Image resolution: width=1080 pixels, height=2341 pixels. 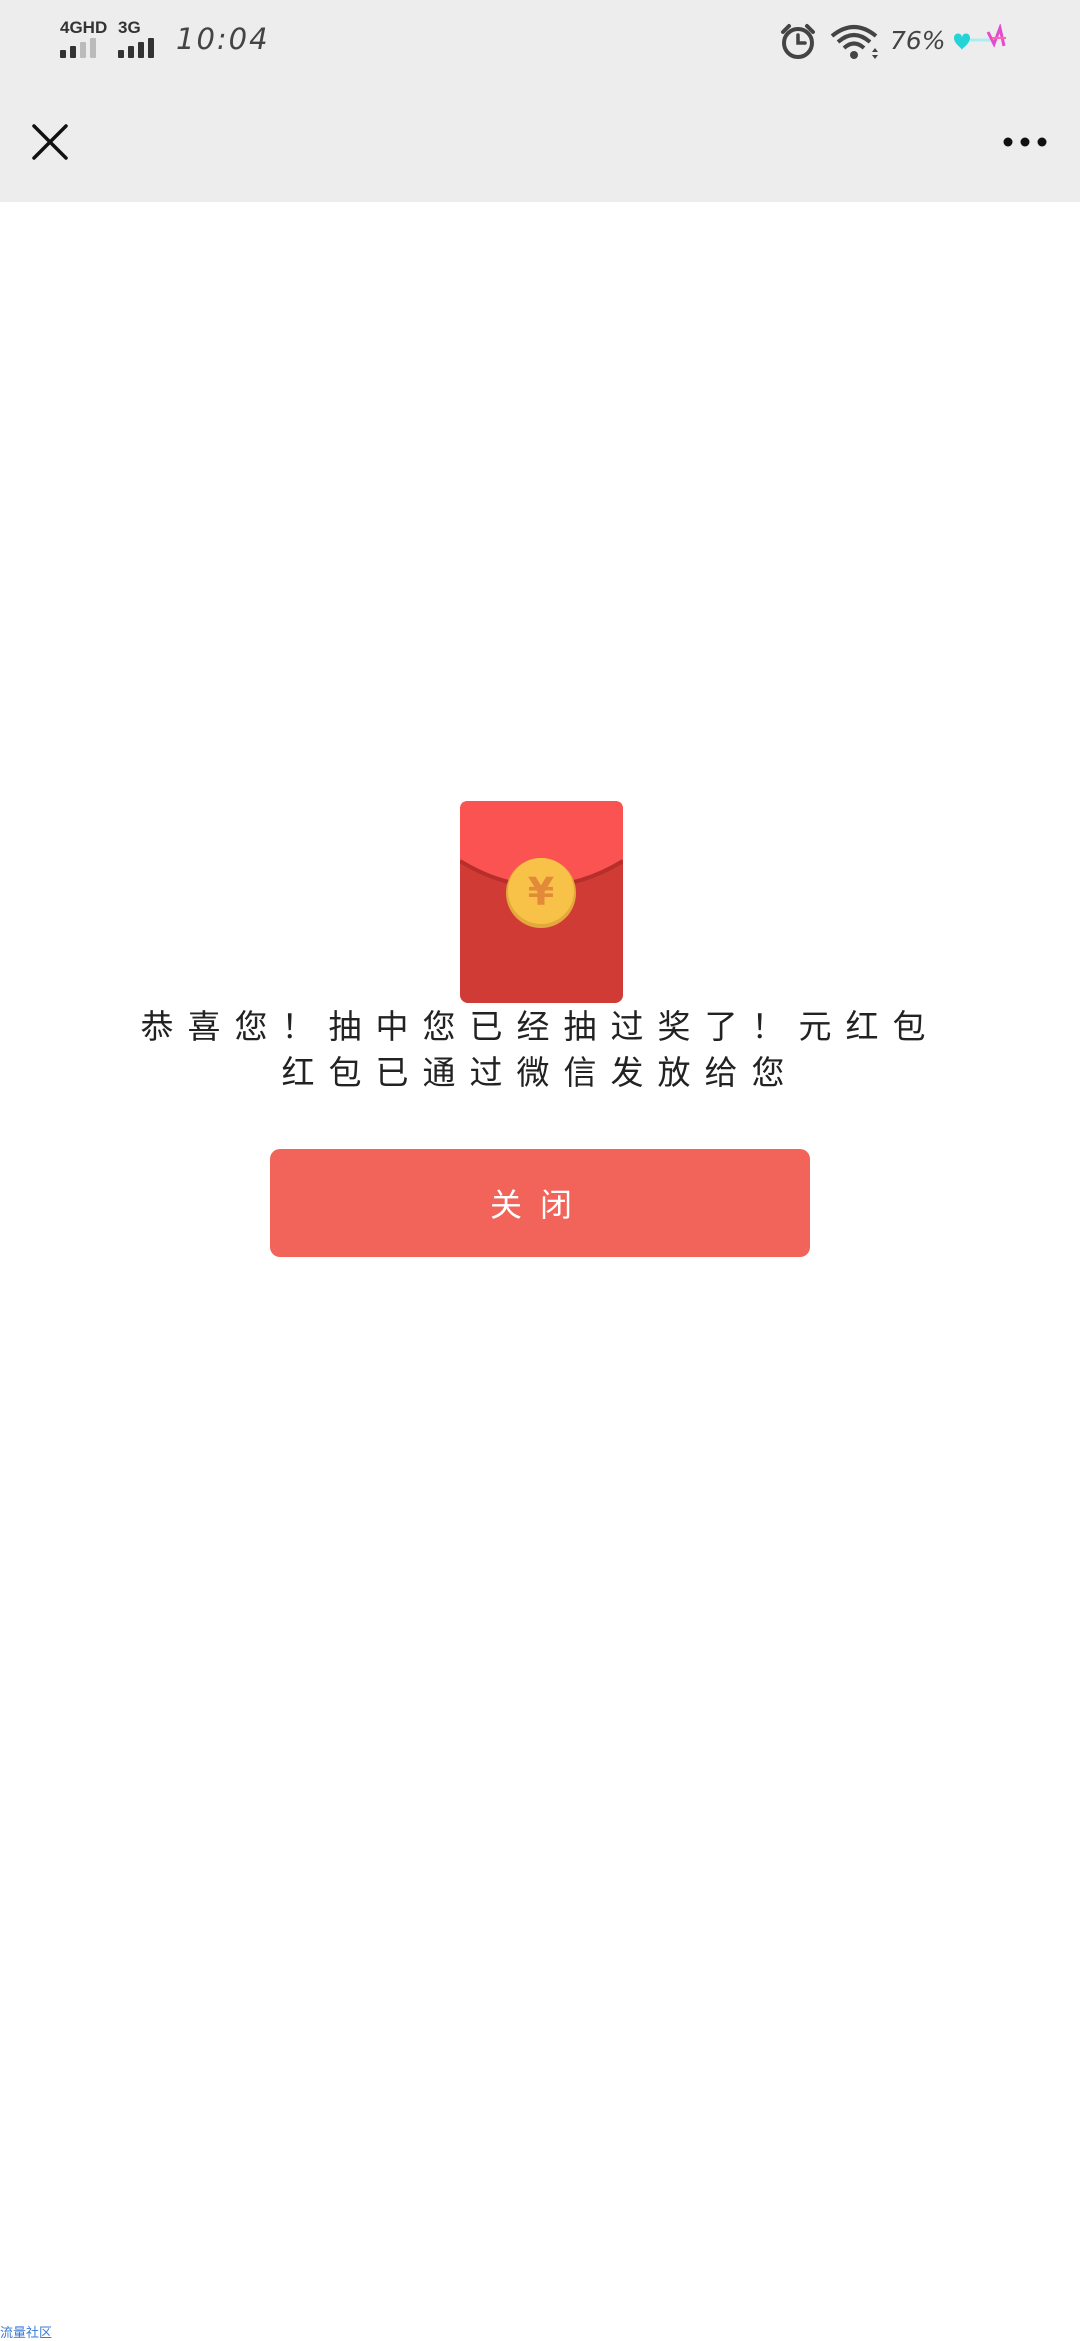 What do you see at coordinates (540, 143) in the screenshot?
I see `nav-bar` at bounding box center [540, 143].